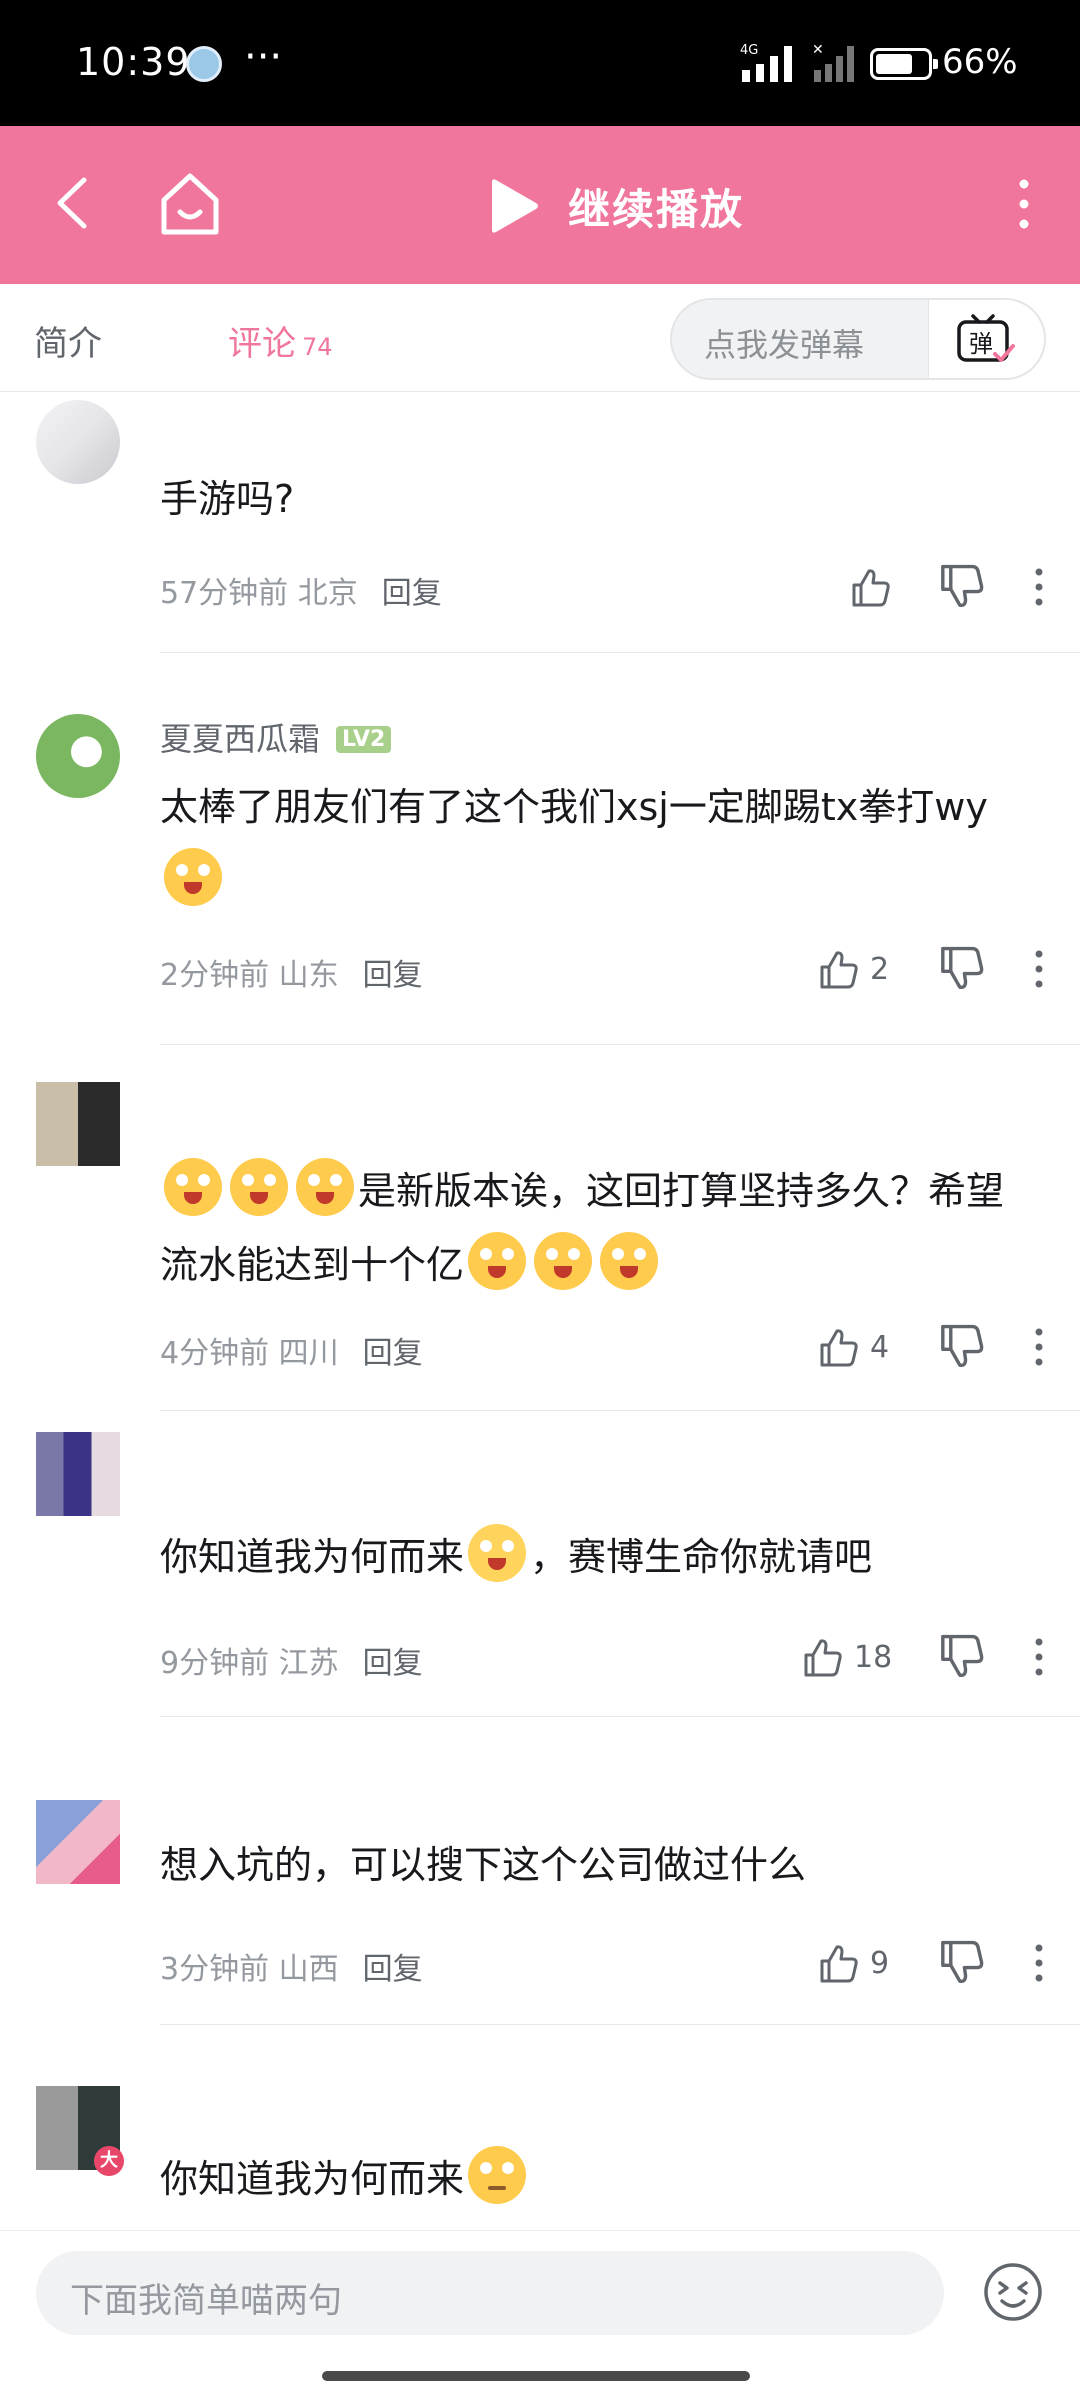 Image resolution: width=1080 pixels, height=2400 pixels. I want to click on like-button: 18, so click(846, 1657).